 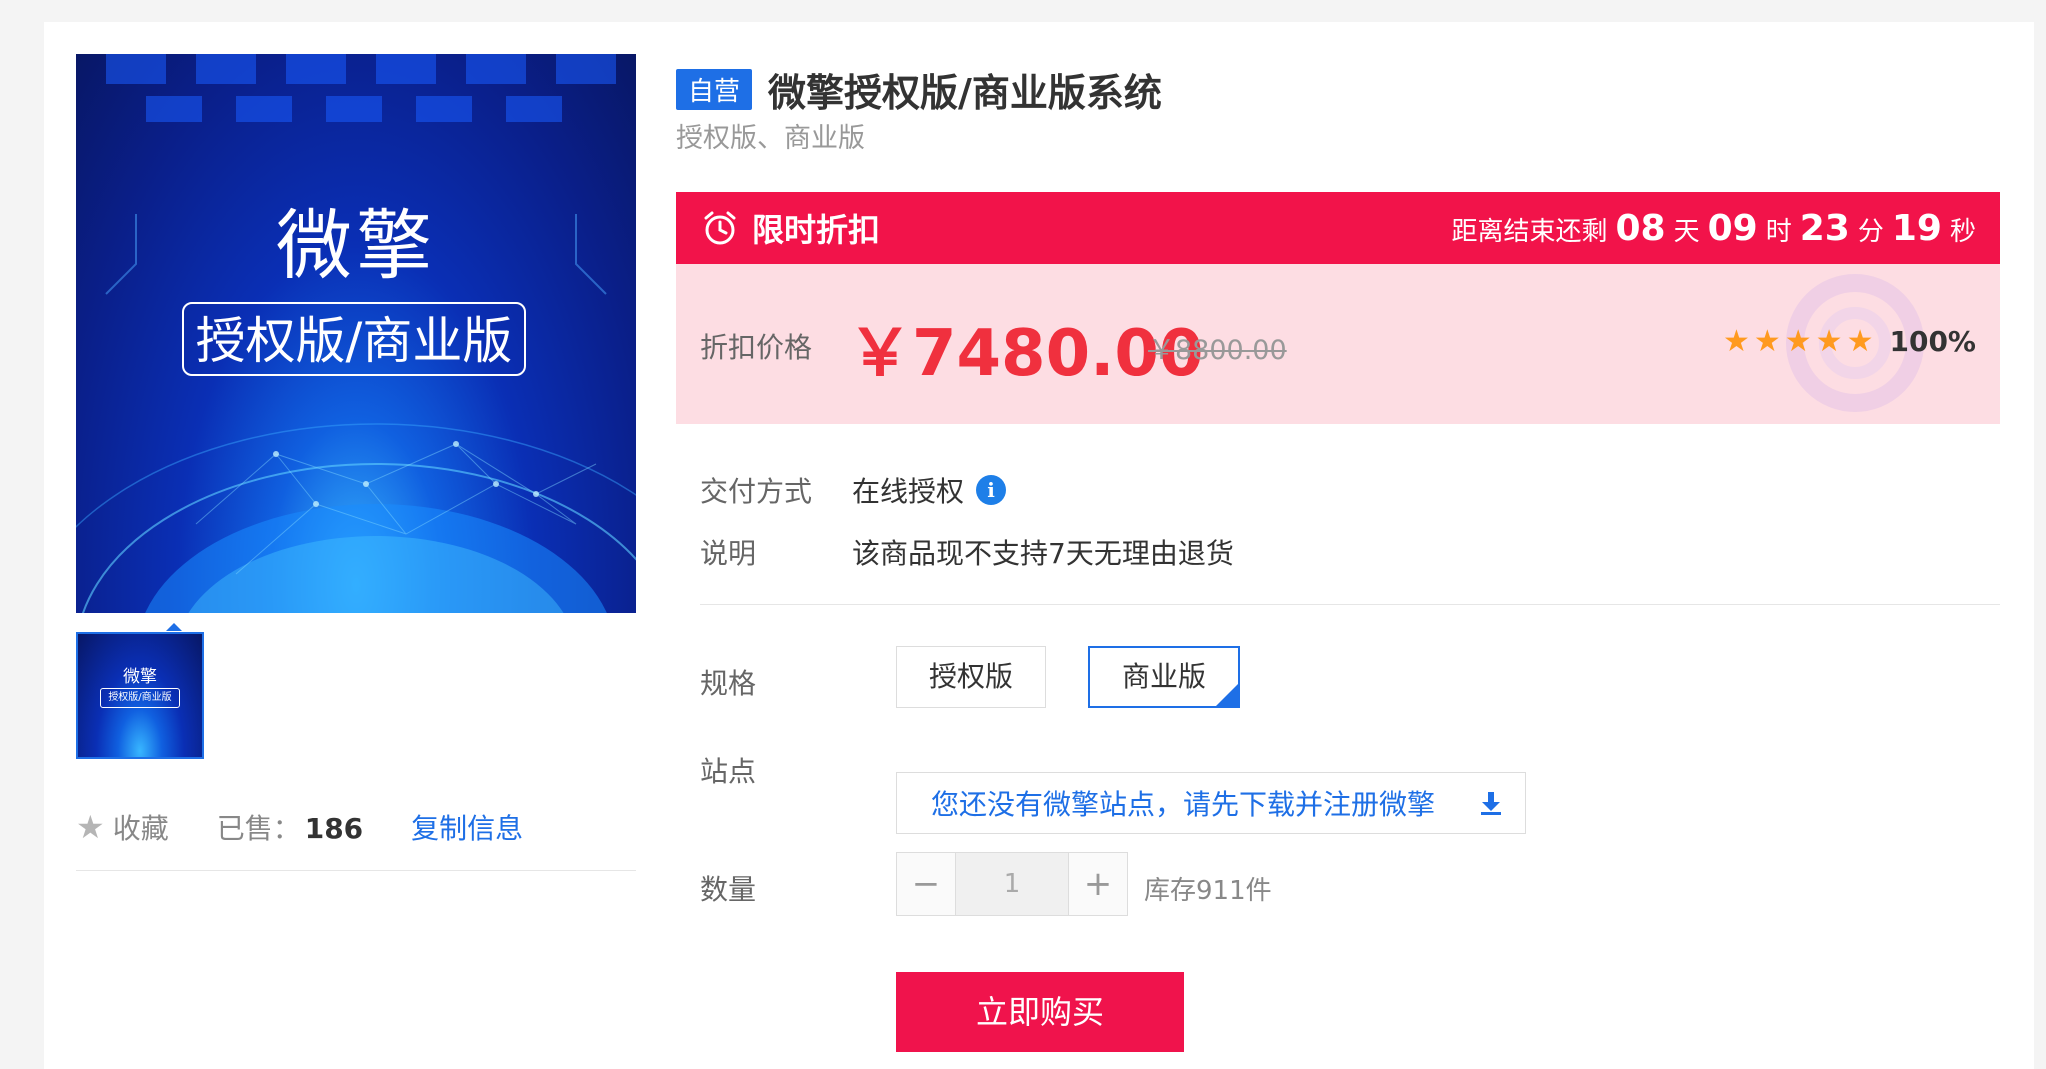 I want to click on rating-percent: 100%, so click(x=1932, y=341).